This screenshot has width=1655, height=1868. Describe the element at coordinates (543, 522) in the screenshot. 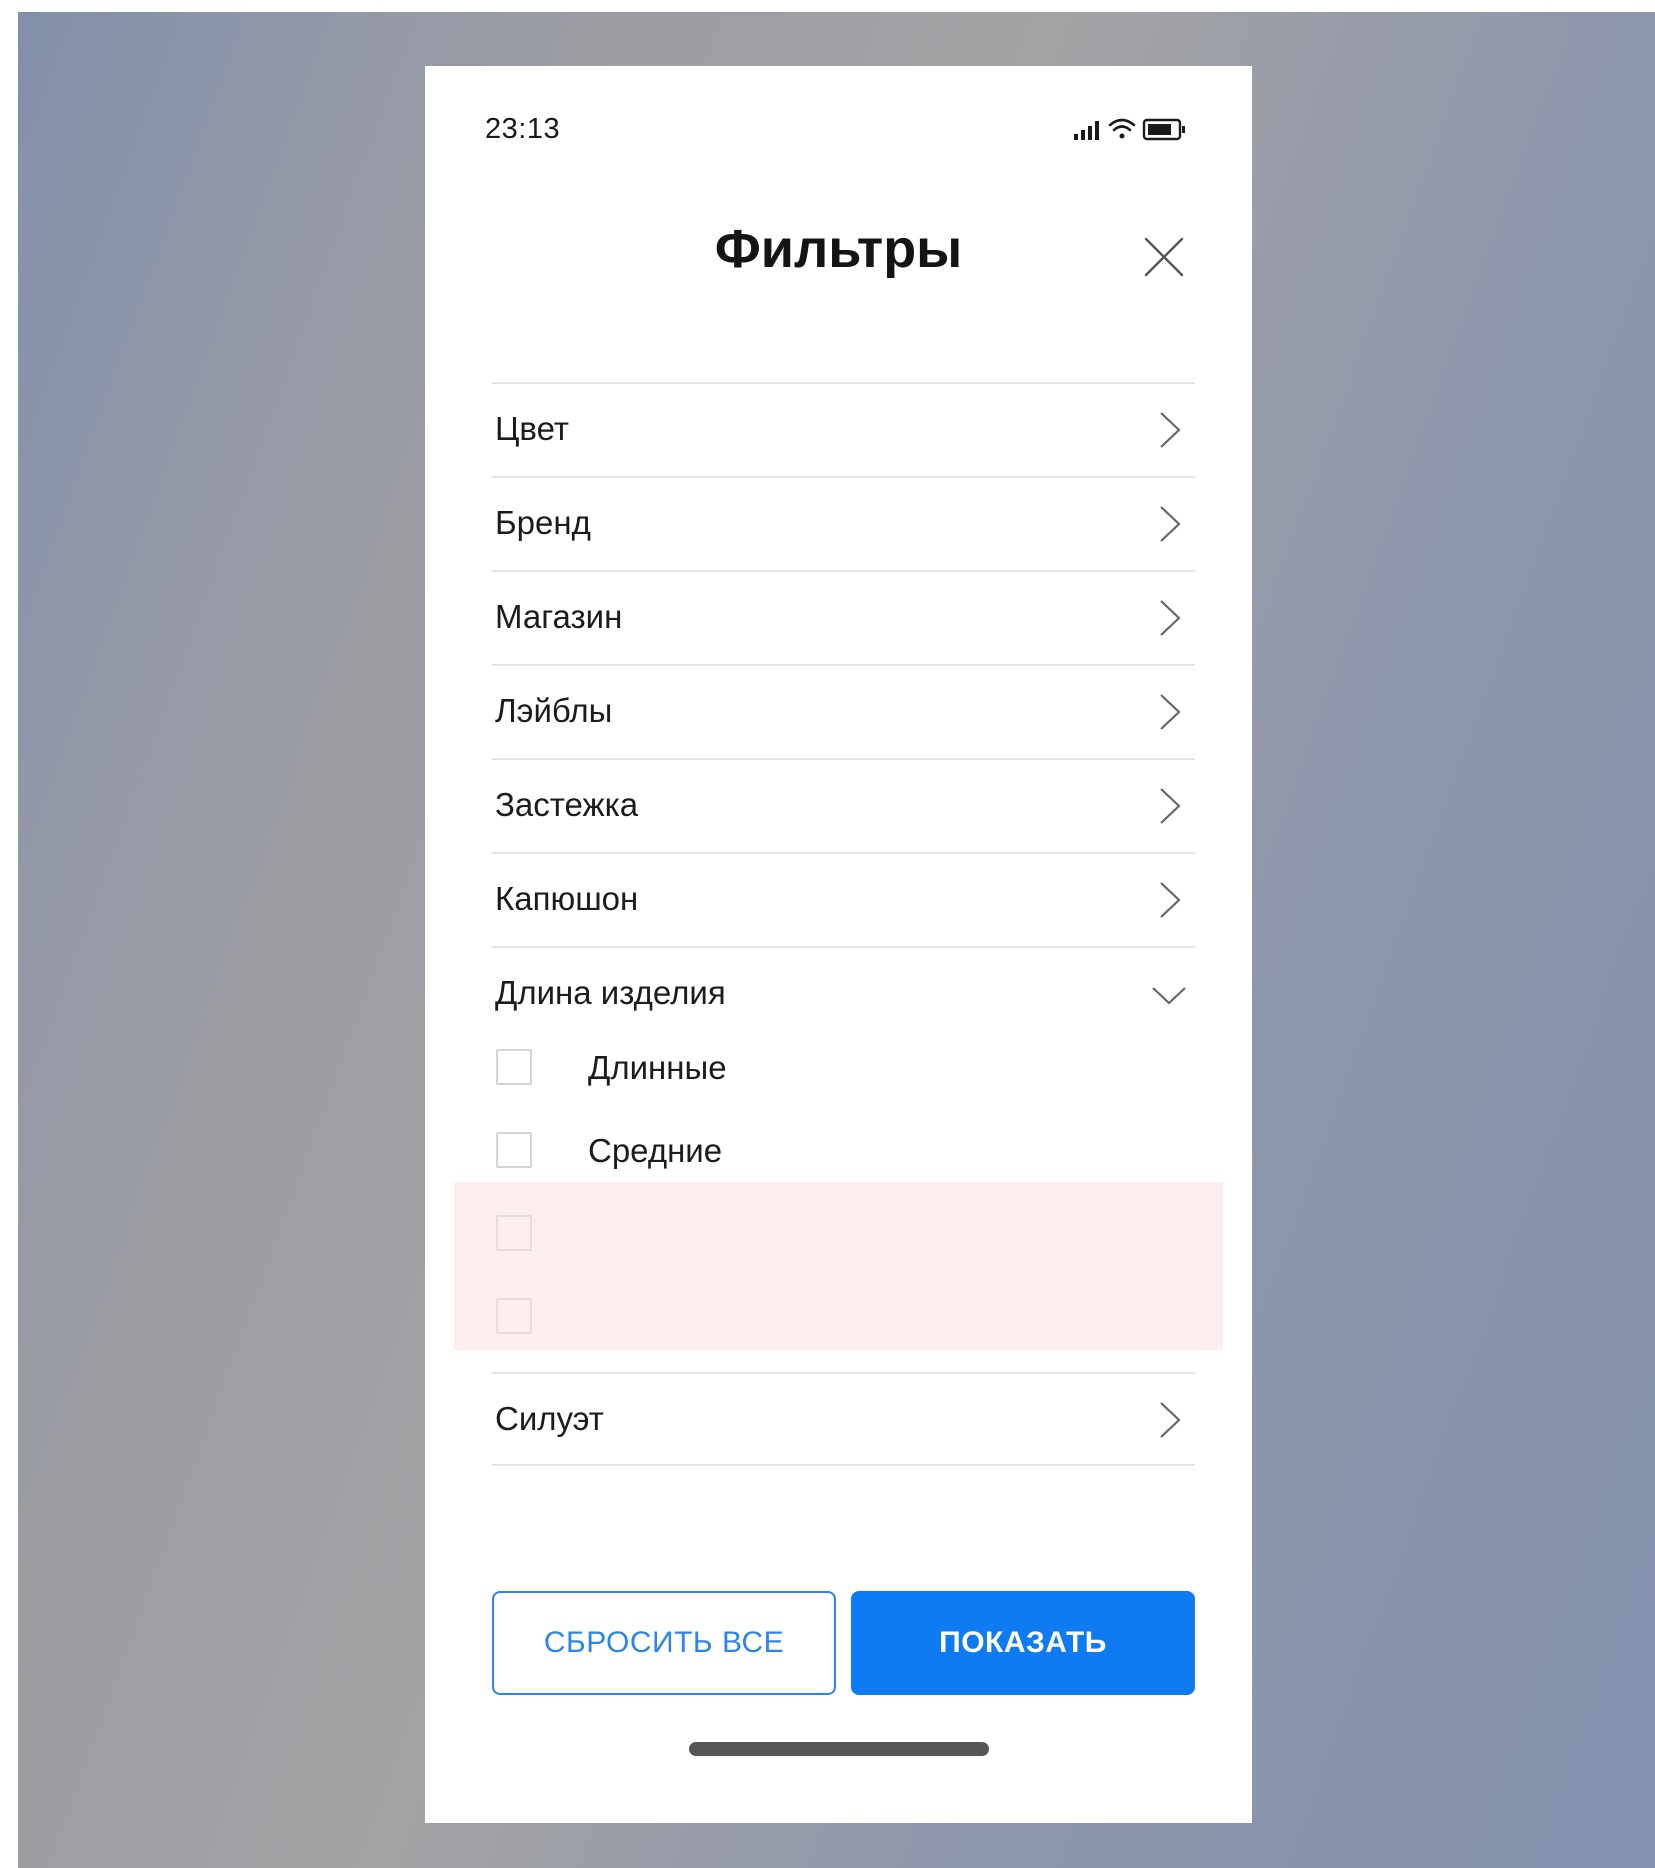

I see `filter-item-label: Бренд` at that location.